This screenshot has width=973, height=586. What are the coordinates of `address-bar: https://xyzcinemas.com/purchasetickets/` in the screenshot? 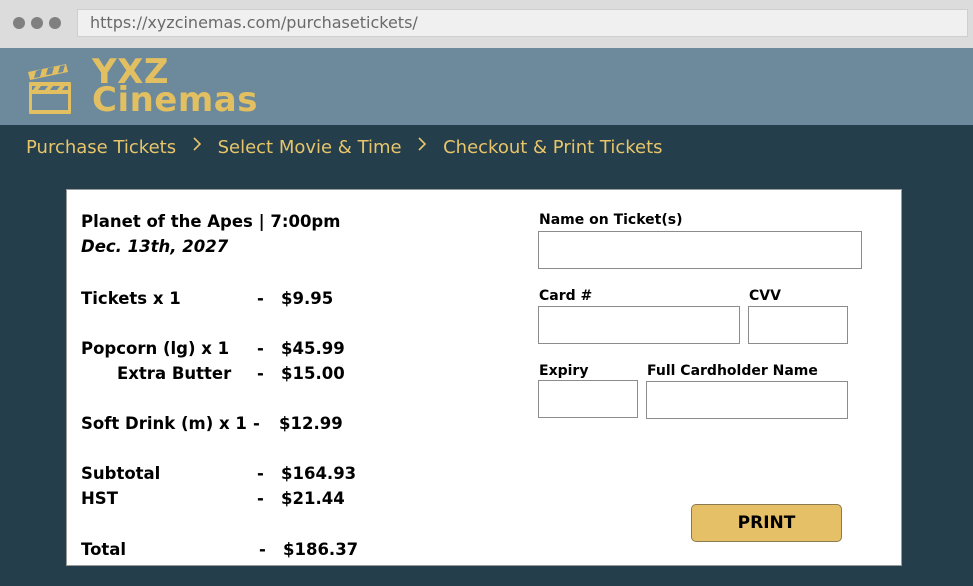 It's located at (522, 23).